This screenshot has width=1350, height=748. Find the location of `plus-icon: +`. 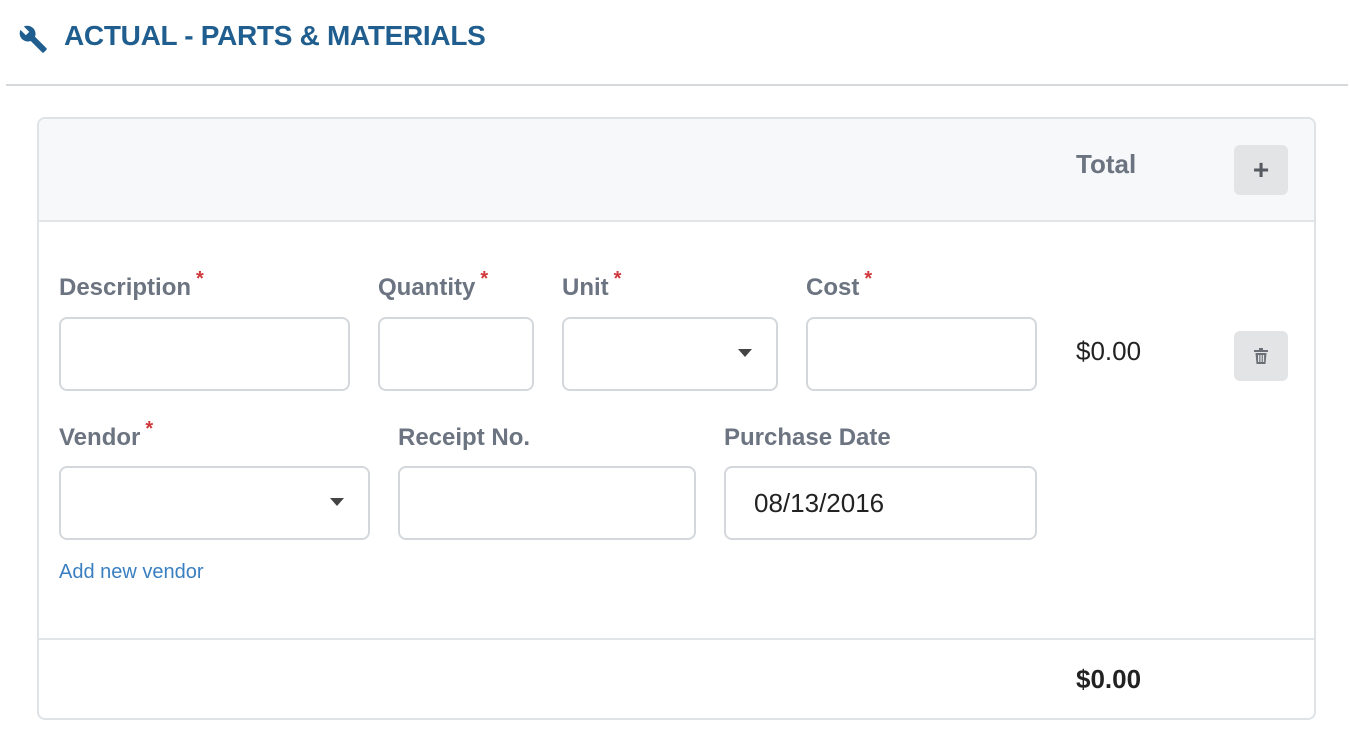

plus-icon: + is located at coordinates (1261, 169).